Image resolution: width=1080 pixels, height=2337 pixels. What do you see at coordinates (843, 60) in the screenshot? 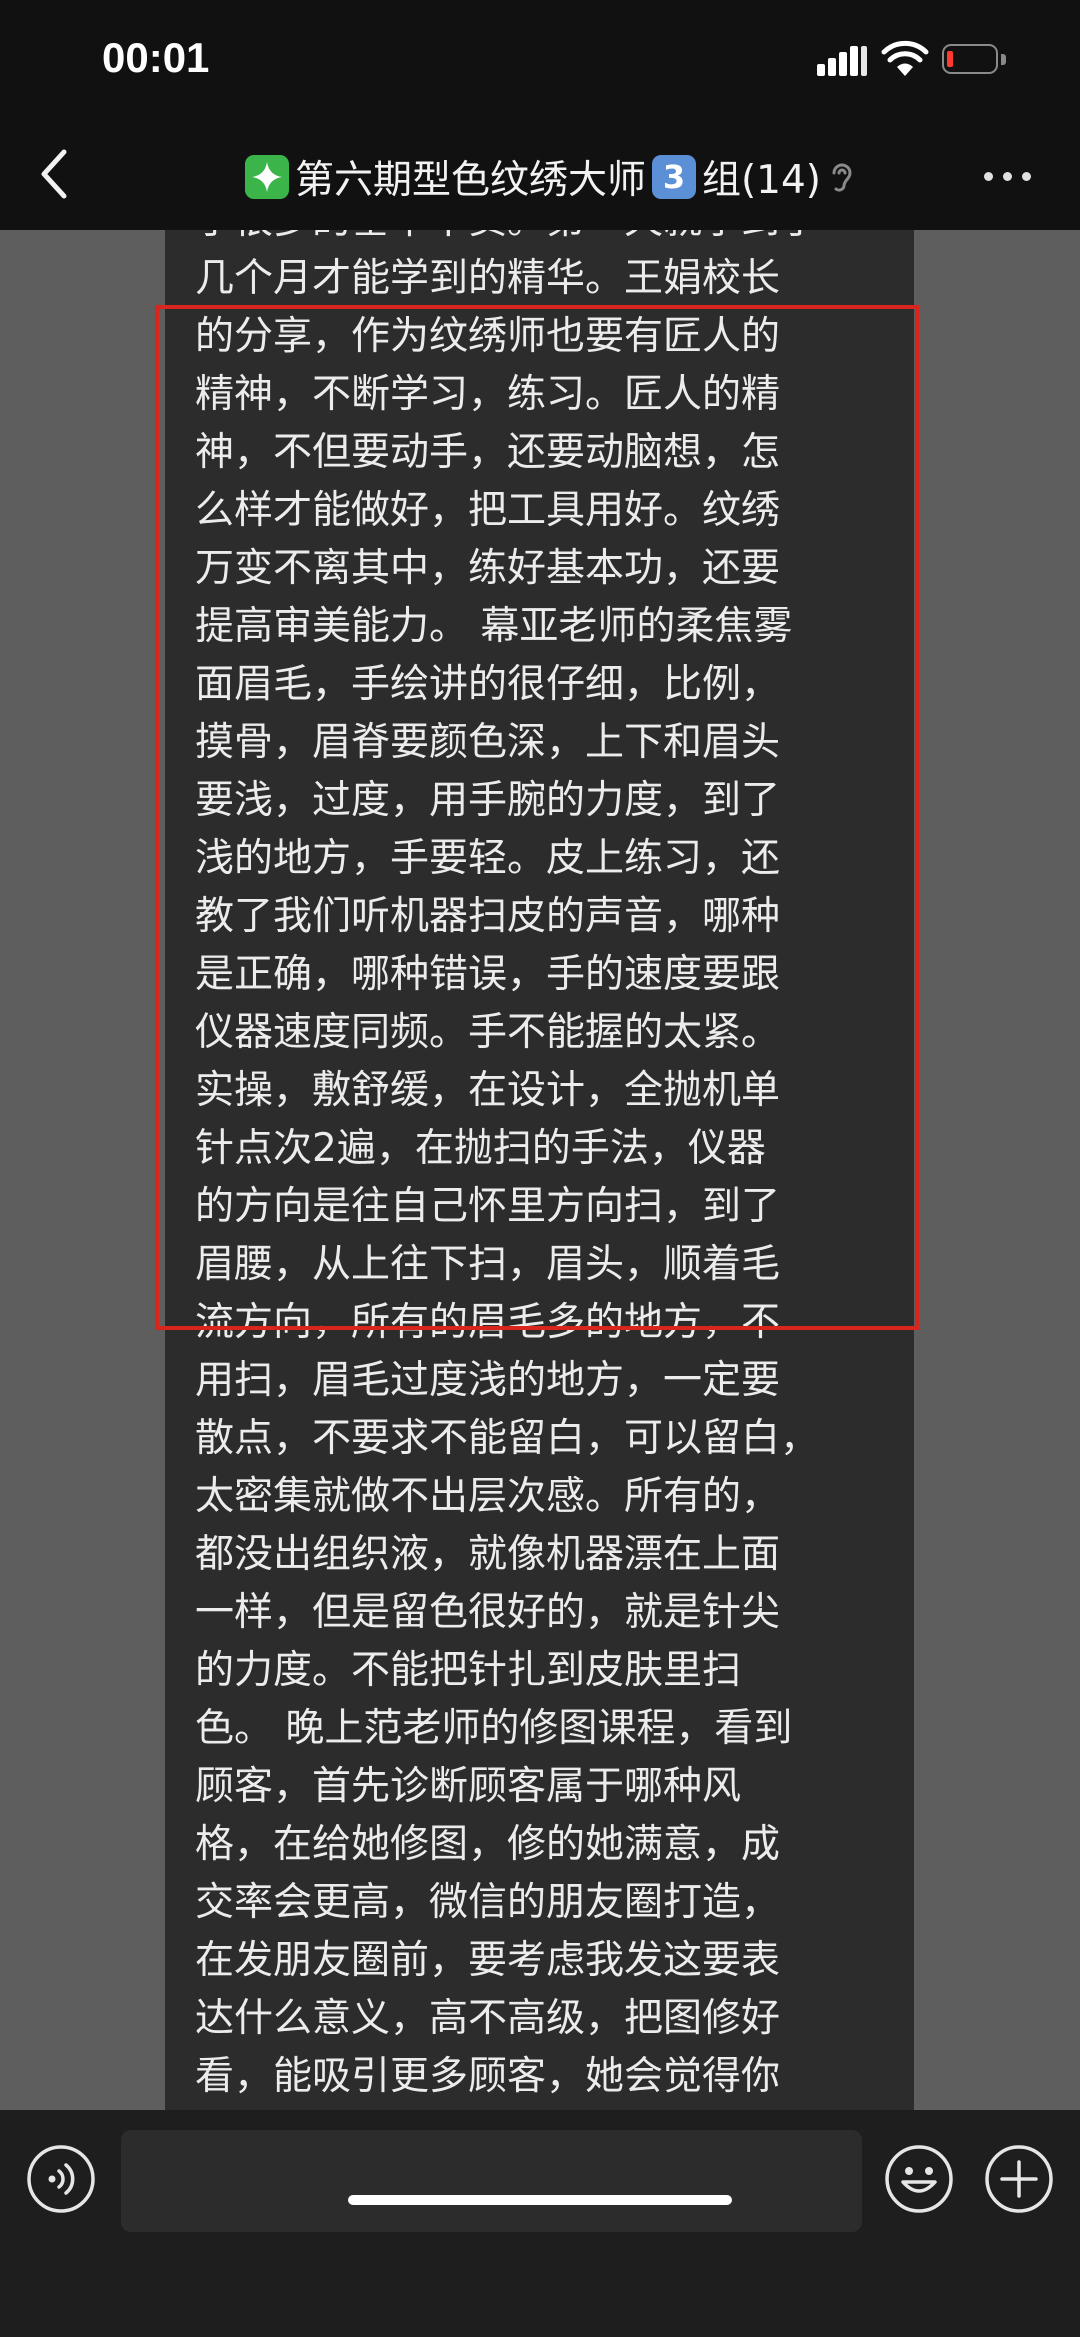
I see `cellular-signal-icon` at bounding box center [843, 60].